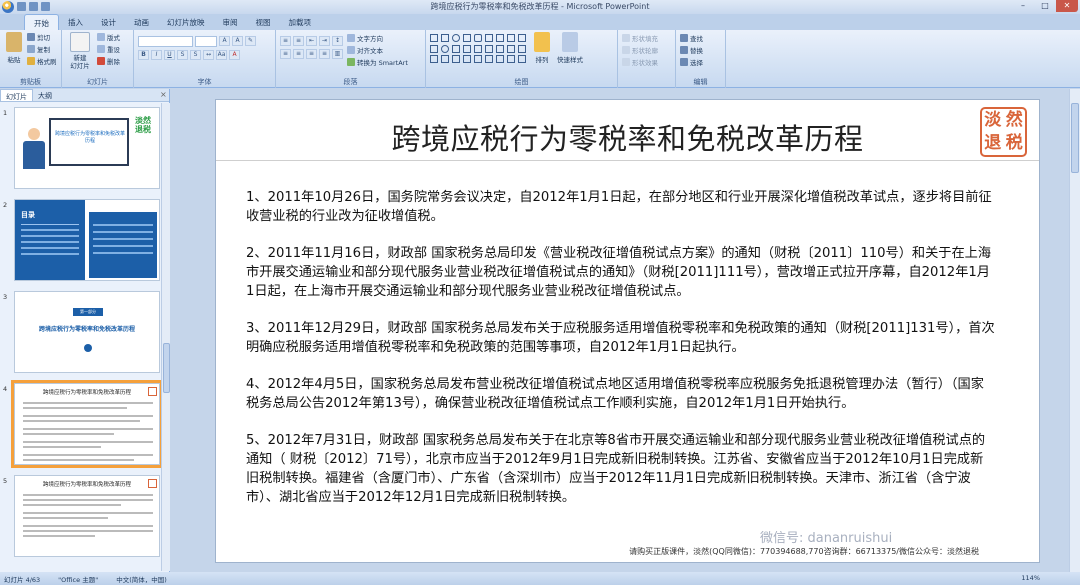 The width and height of the screenshot is (1080, 585). I want to click on maximize-button: □, so click(1045, 6).